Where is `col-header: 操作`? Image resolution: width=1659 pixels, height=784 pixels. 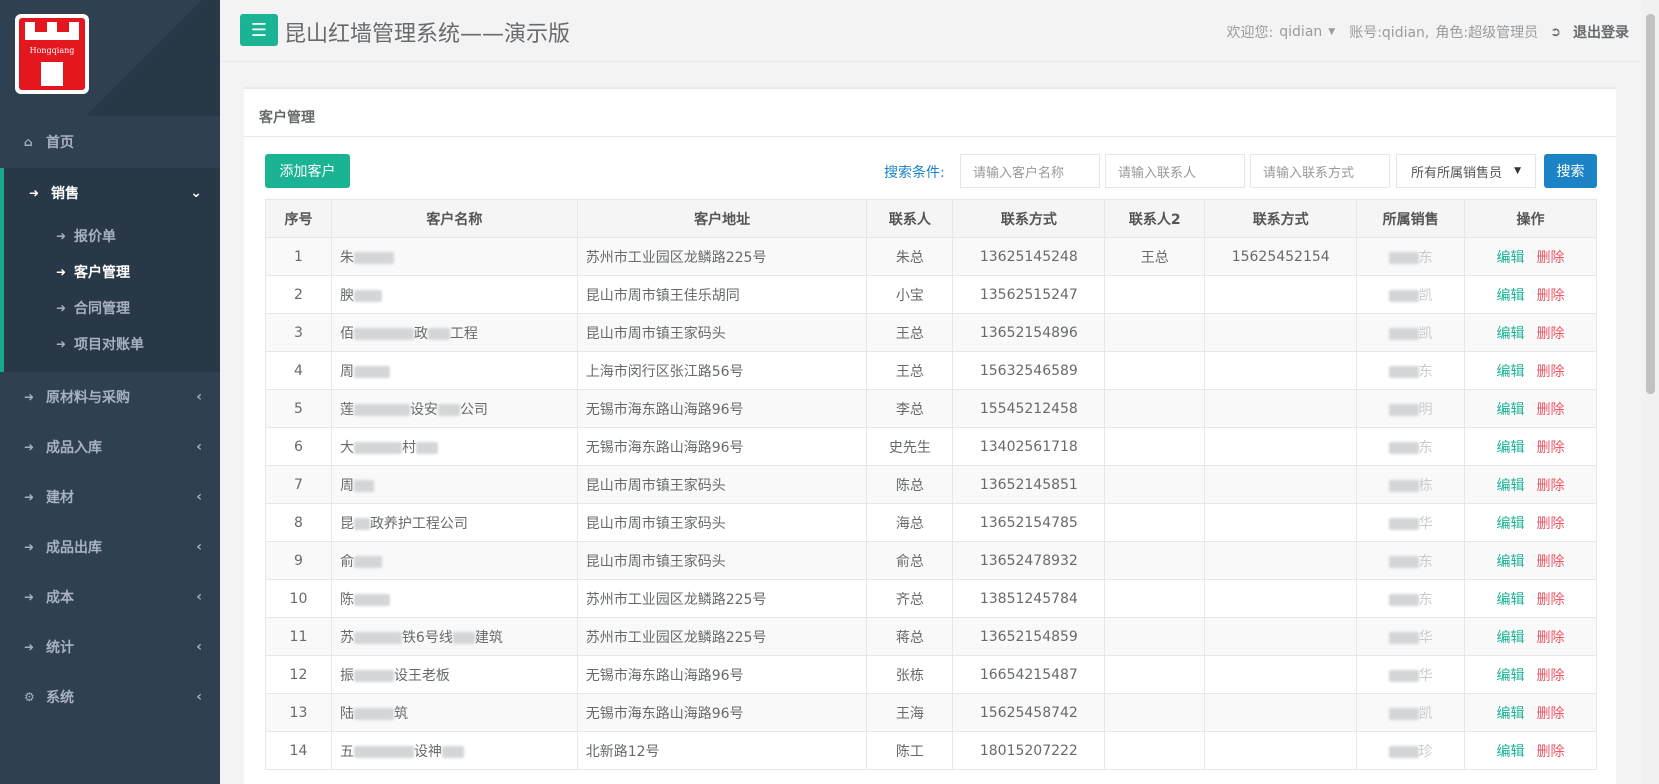 col-header: 操作 is located at coordinates (1530, 218).